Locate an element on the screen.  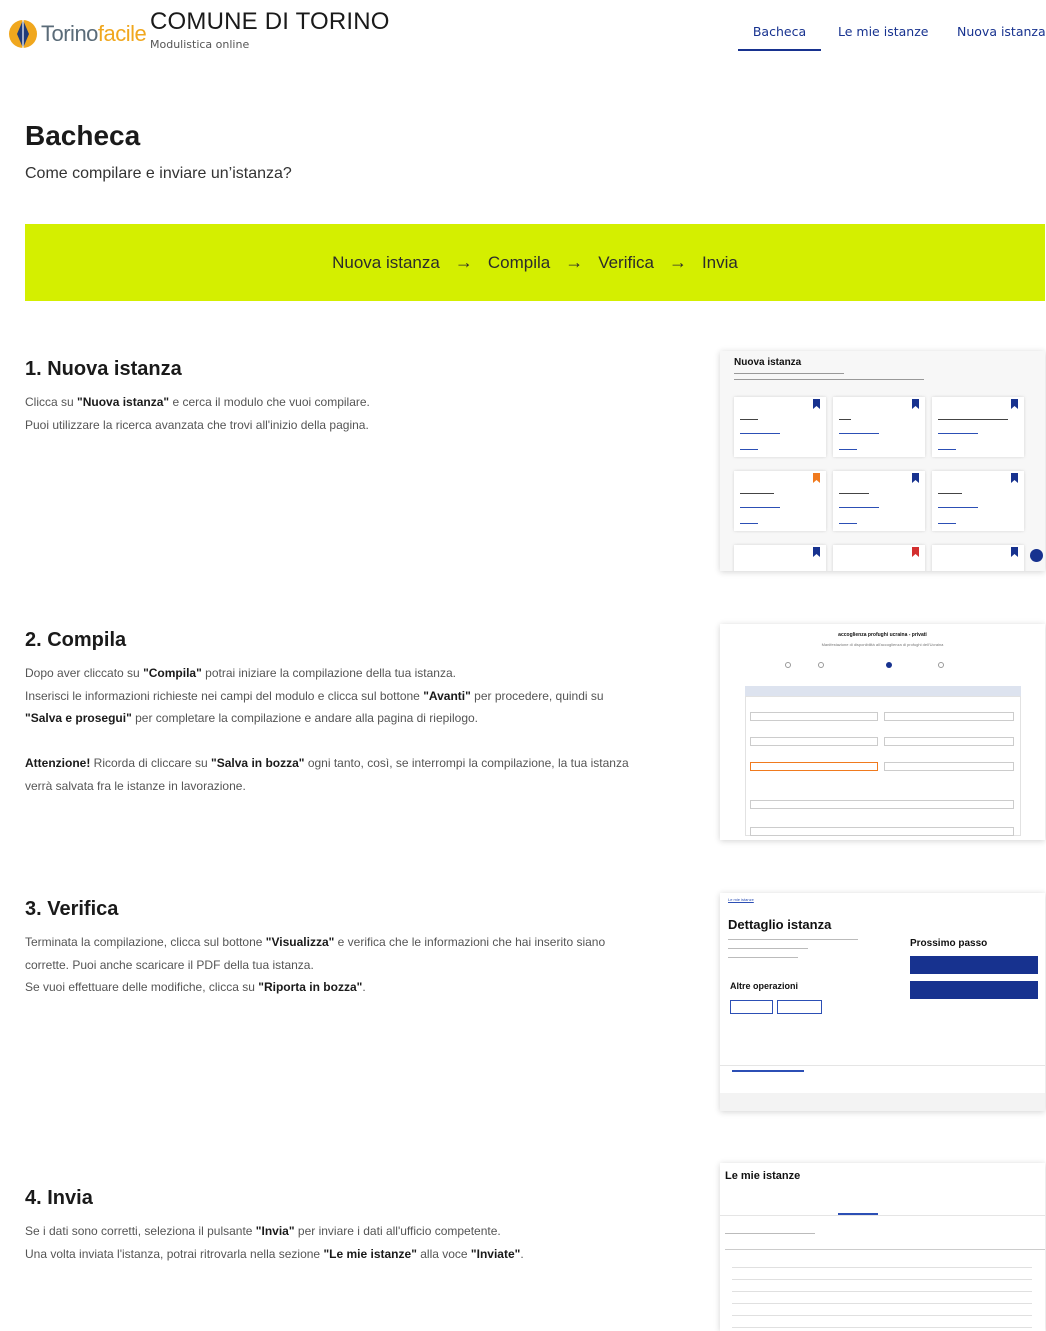
thumb3-next-step: Prossimo passo is located at coordinates (949, 943).